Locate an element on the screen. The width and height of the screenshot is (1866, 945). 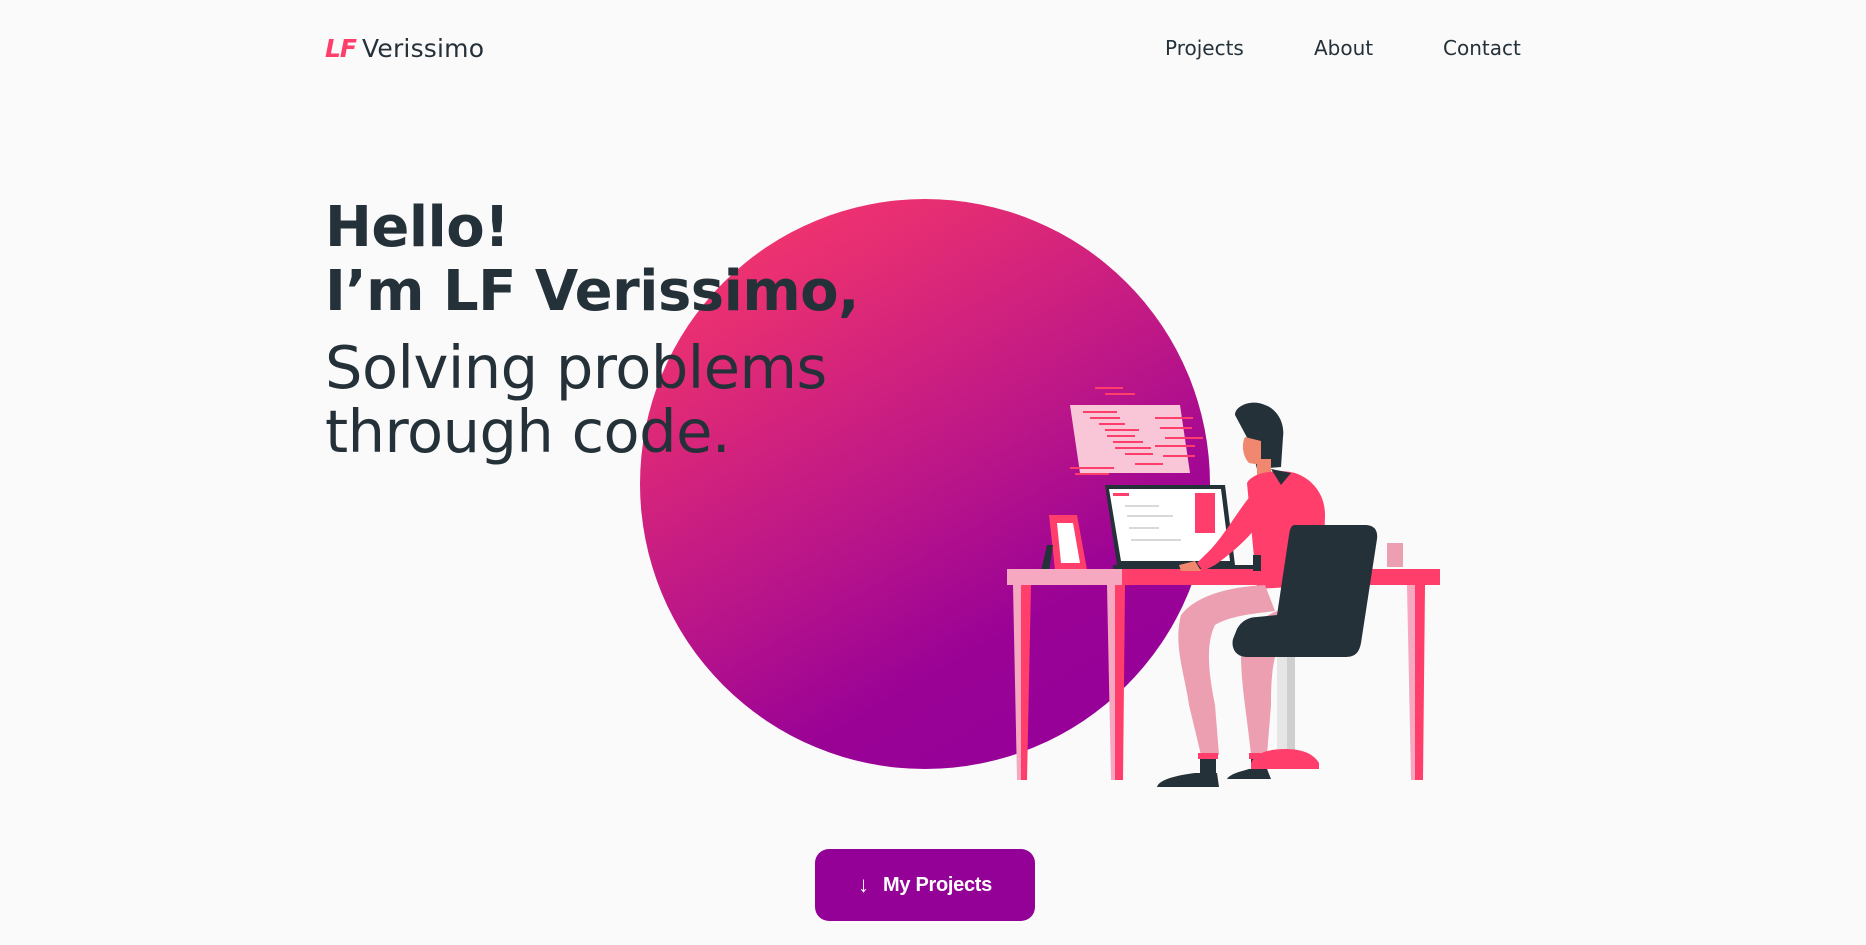
my-projects-label: My Projects is located at coordinates (937, 884).